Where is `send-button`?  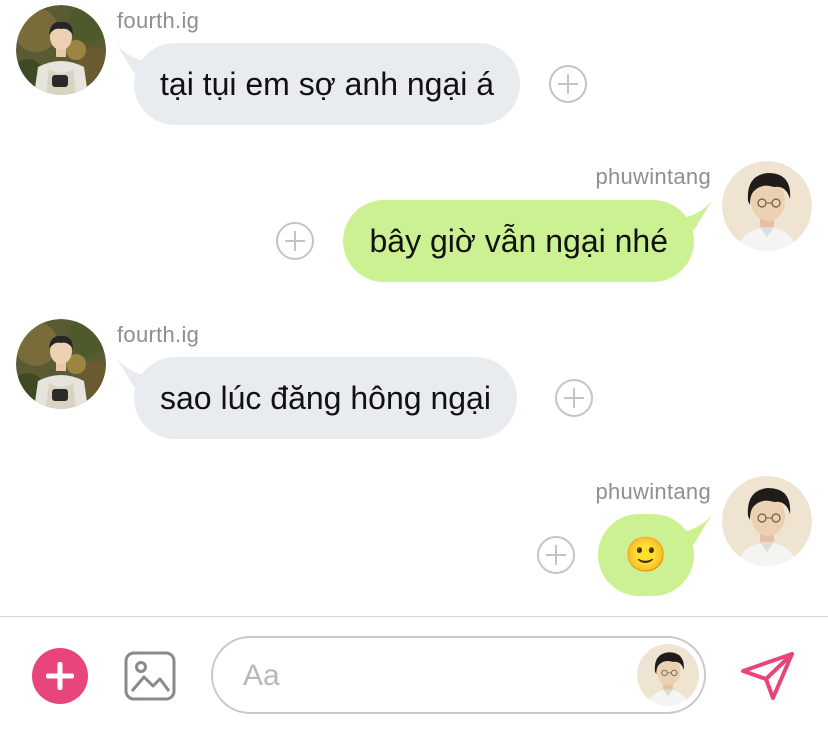
send-button is located at coordinates (768, 678).